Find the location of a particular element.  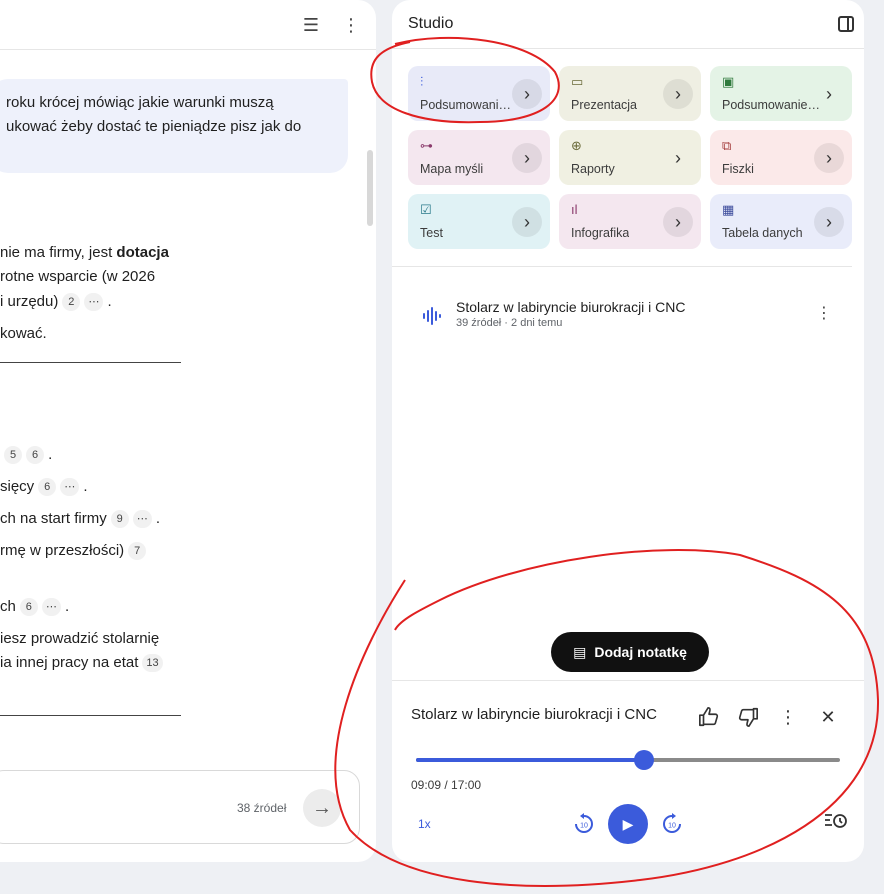

answer-text: iesz prowadzić stolarnię is located at coordinates (80, 638).